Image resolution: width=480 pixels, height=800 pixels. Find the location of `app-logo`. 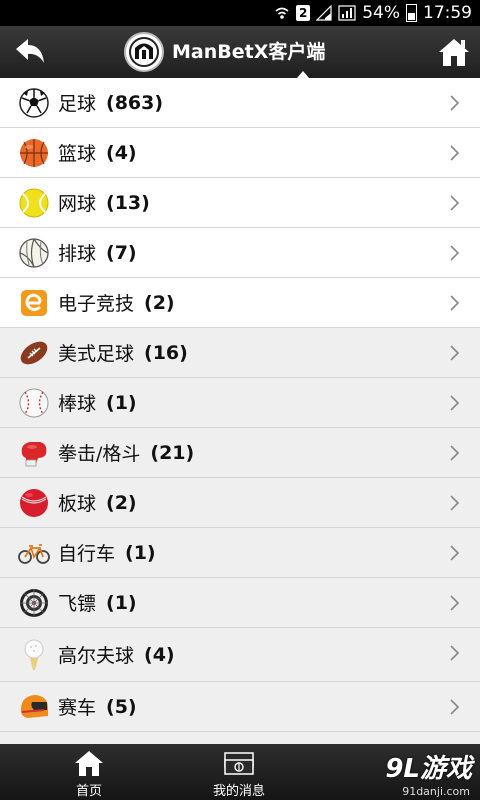

app-logo is located at coordinates (144, 52).